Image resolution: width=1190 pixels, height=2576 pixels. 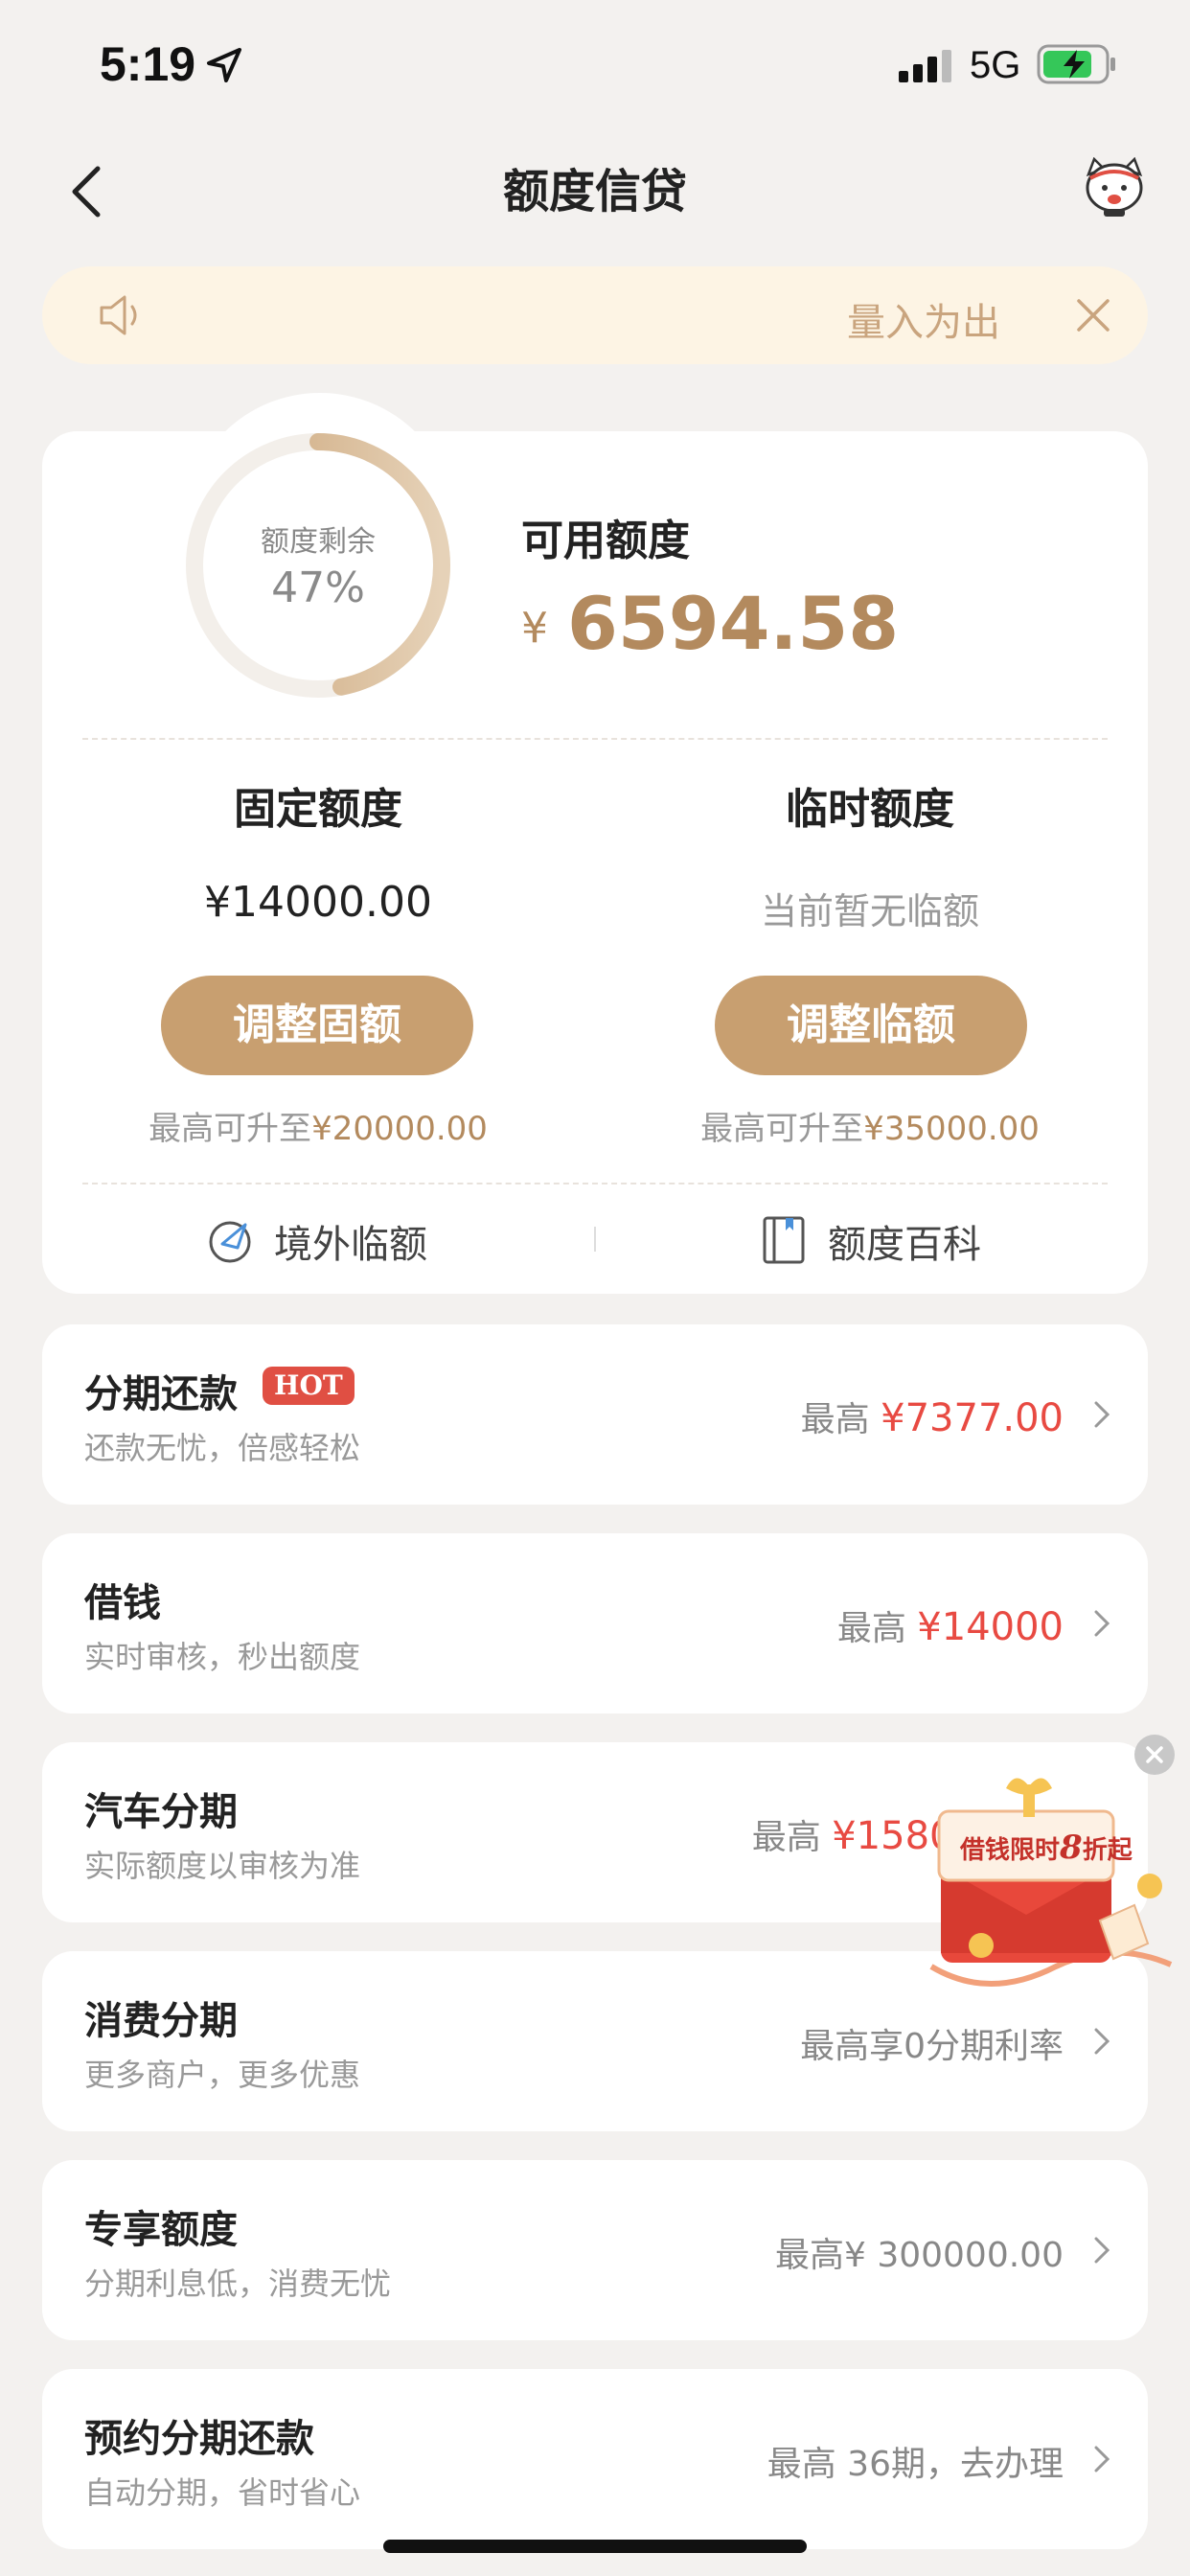 What do you see at coordinates (1046, 1847) in the screenshot?
I see `promo-text: 借钱限时8折起` at bounding box center [1046, 1847].